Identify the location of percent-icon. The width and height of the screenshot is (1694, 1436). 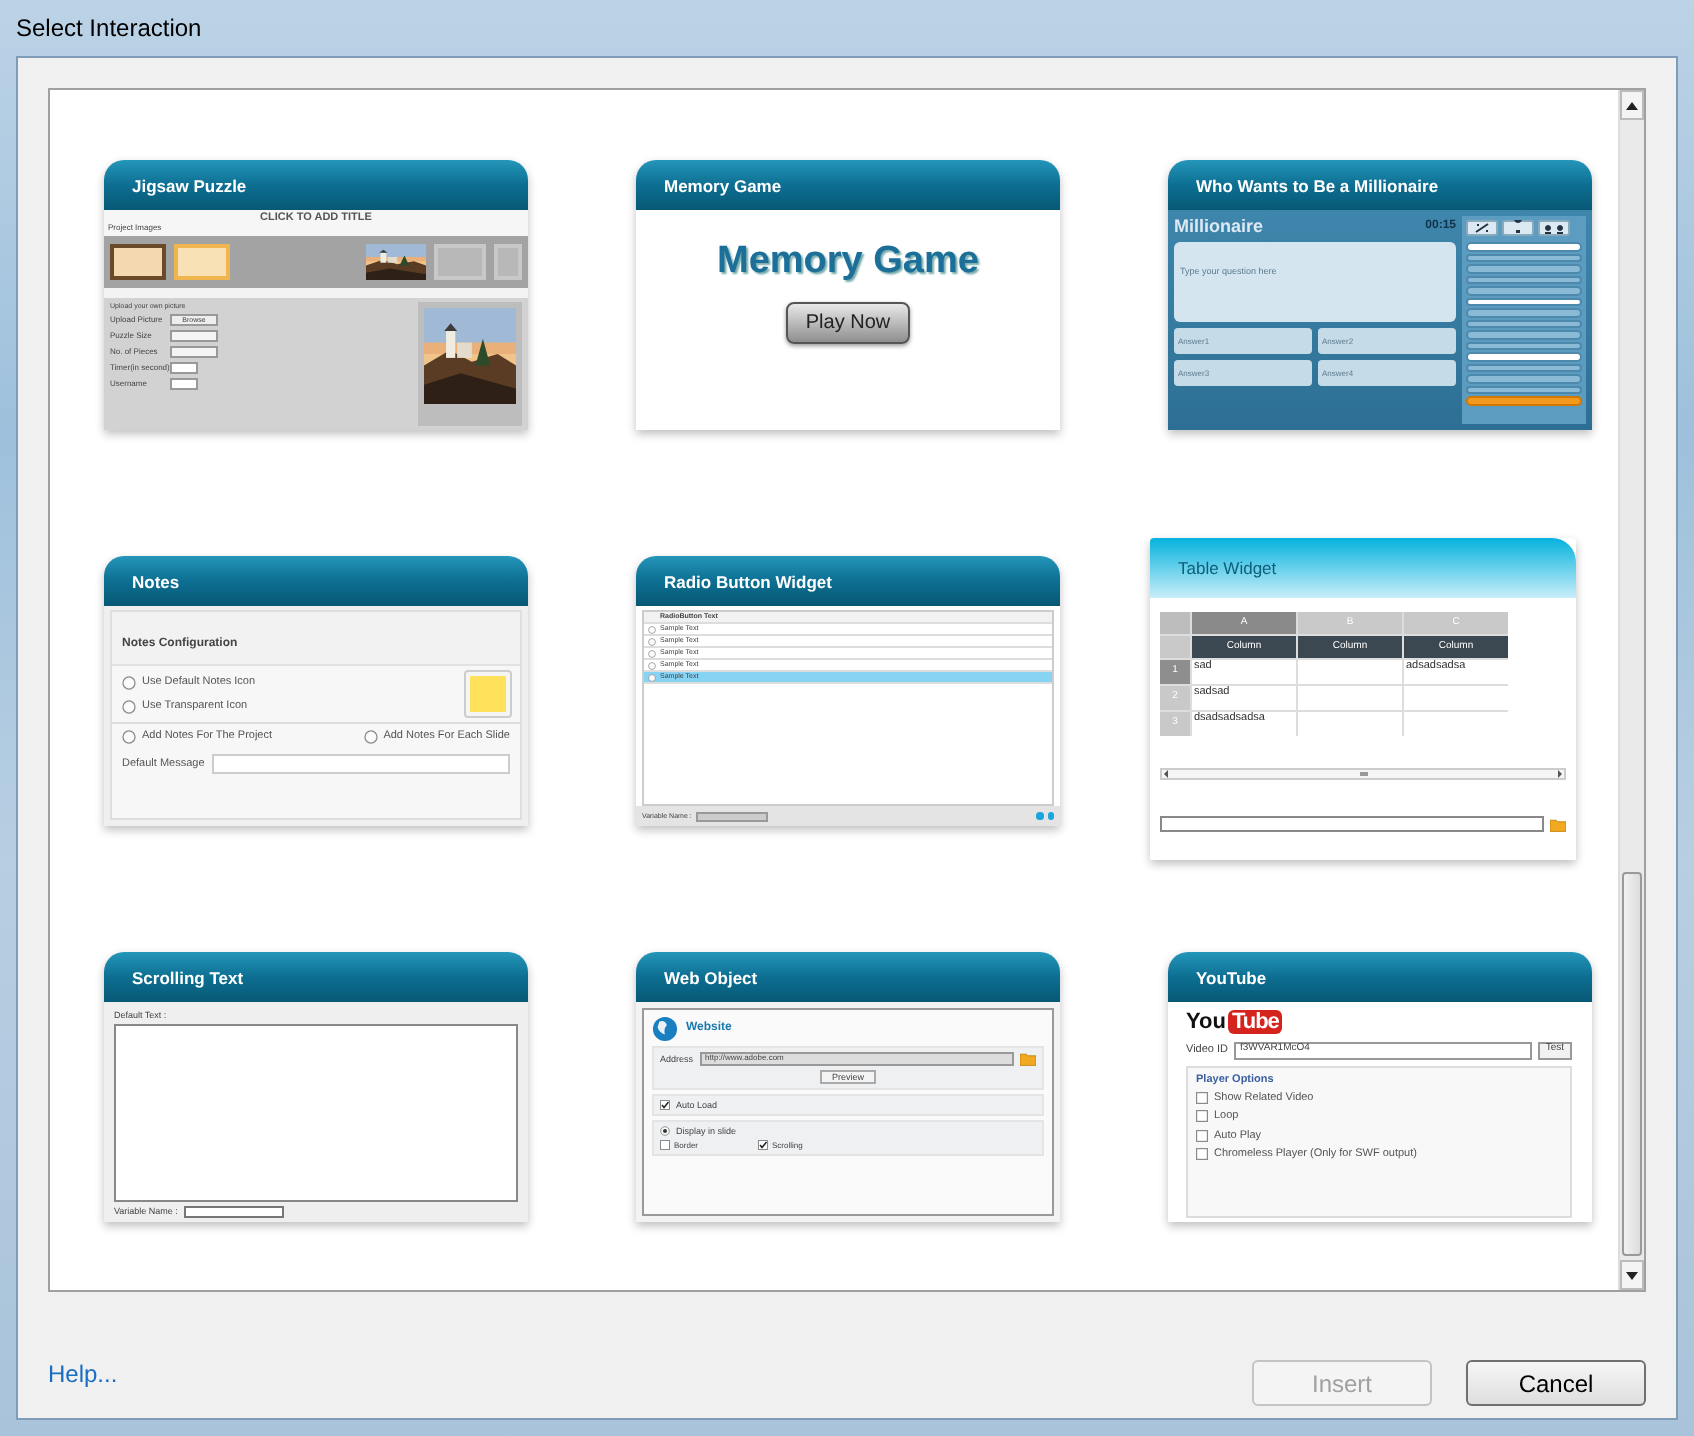
(1482, 228).